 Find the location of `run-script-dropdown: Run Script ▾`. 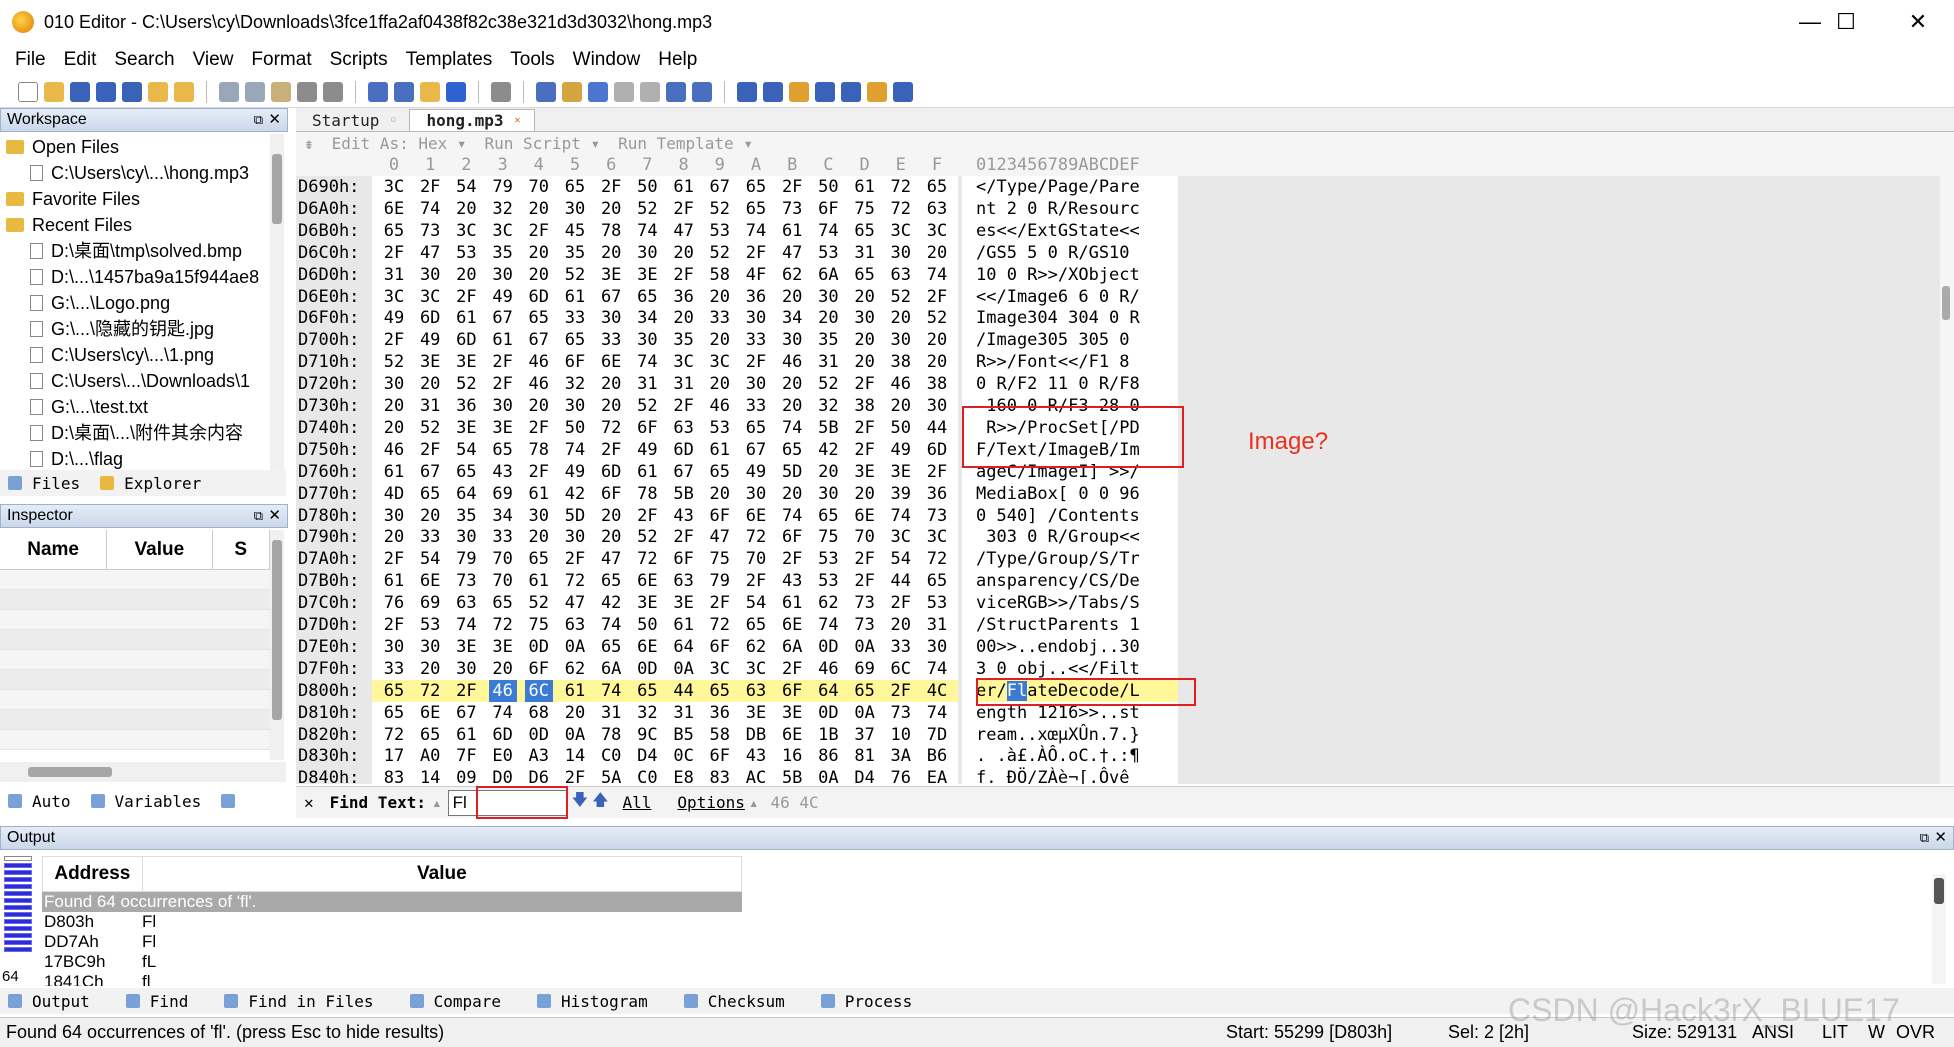

run-script-dropdown: Run Script ▾ is located at coordinates (543, 143).